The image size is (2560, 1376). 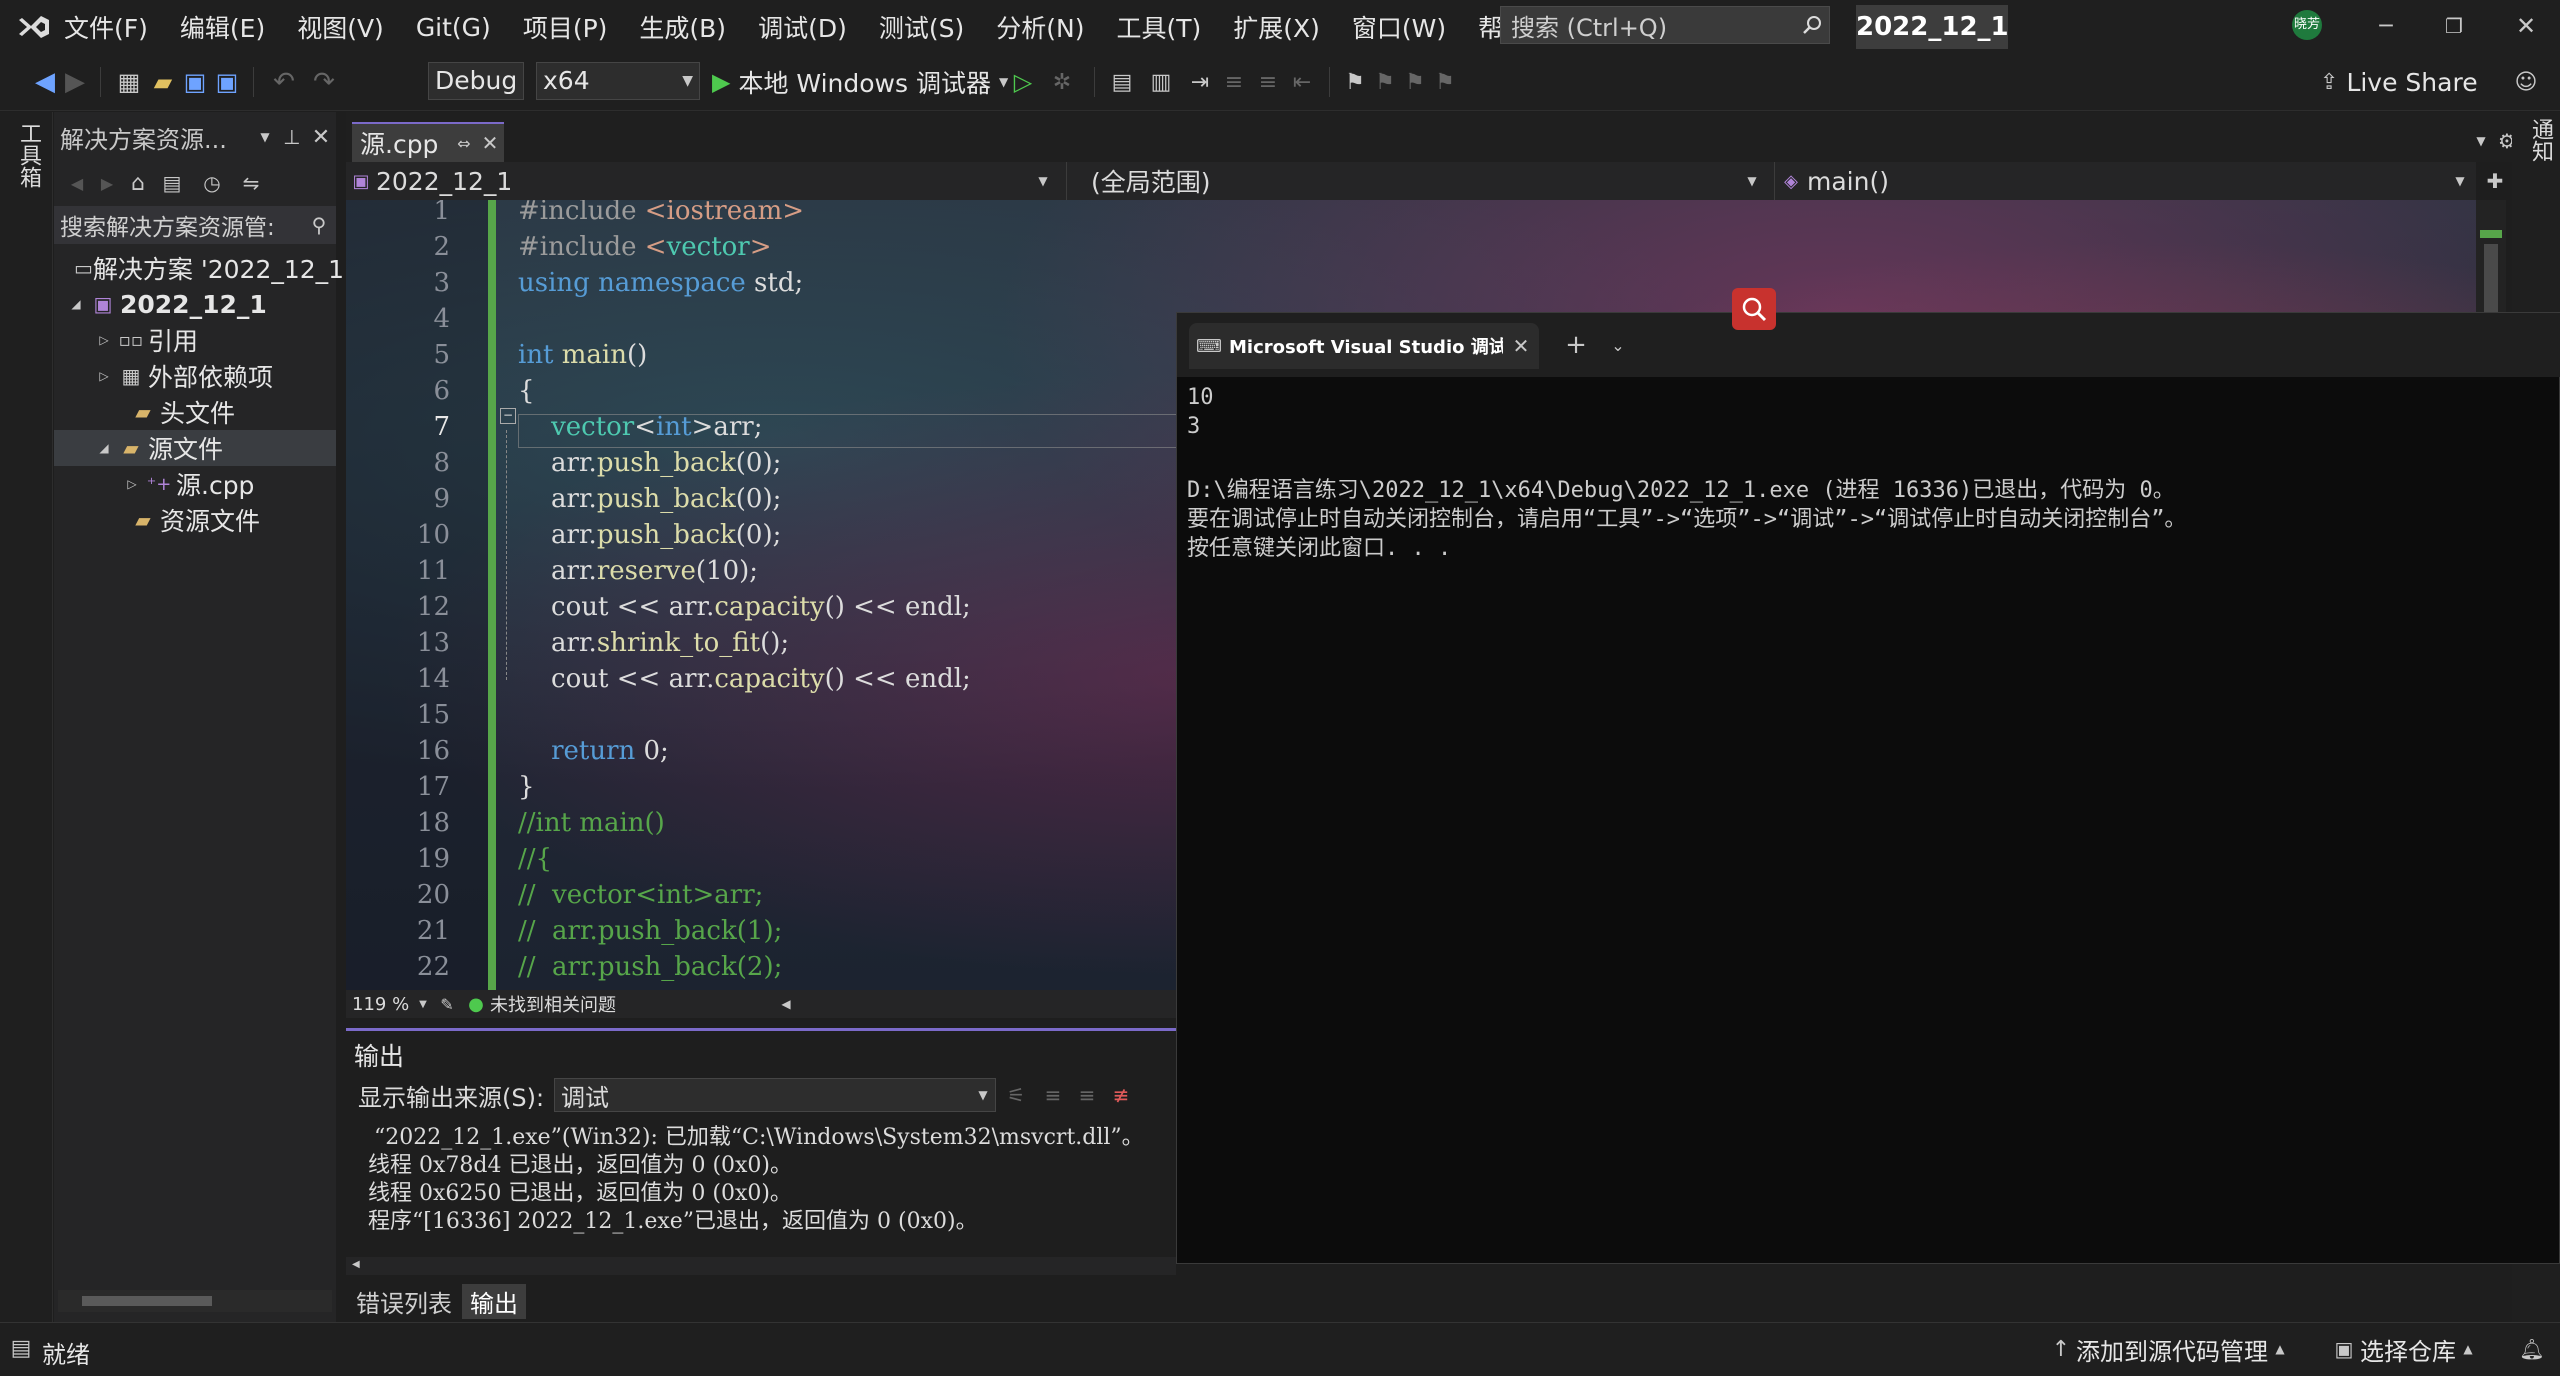 I want to click on undo-icon: ↶, so click(x=284, y=82).